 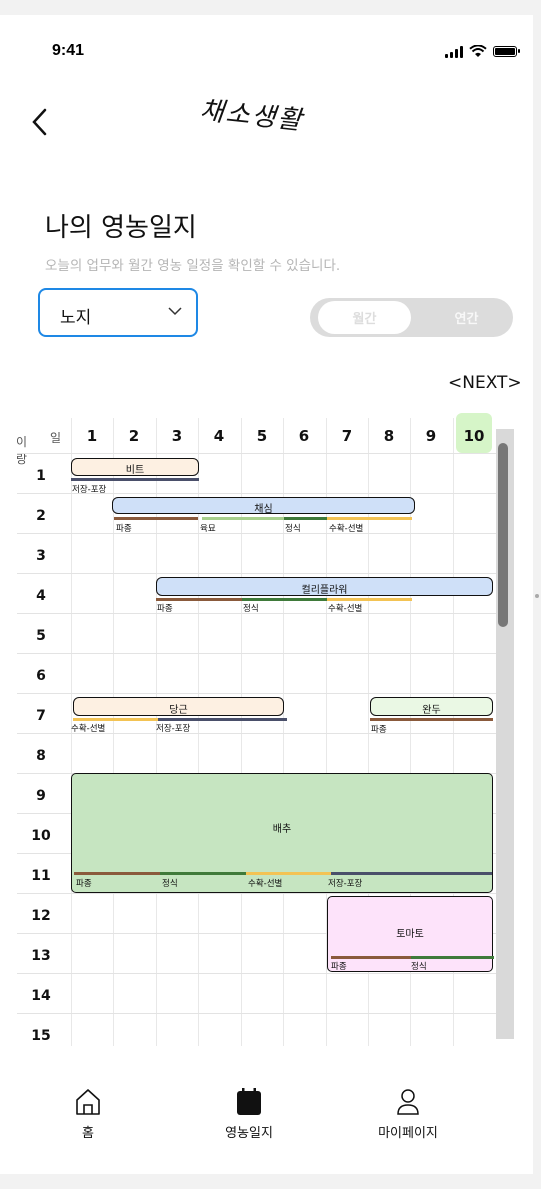 What do you see at coordinates (537, 596) in the screenshot?
I see `edge-dot` at bounding box center [537, 596].